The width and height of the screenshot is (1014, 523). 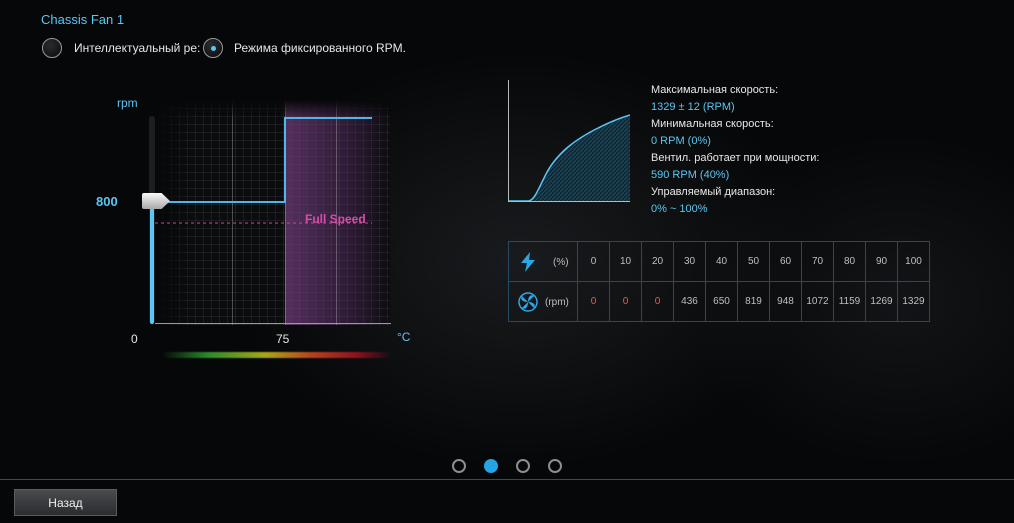 I want to click on mini-graph-hatch, so click(x=569, y=158).